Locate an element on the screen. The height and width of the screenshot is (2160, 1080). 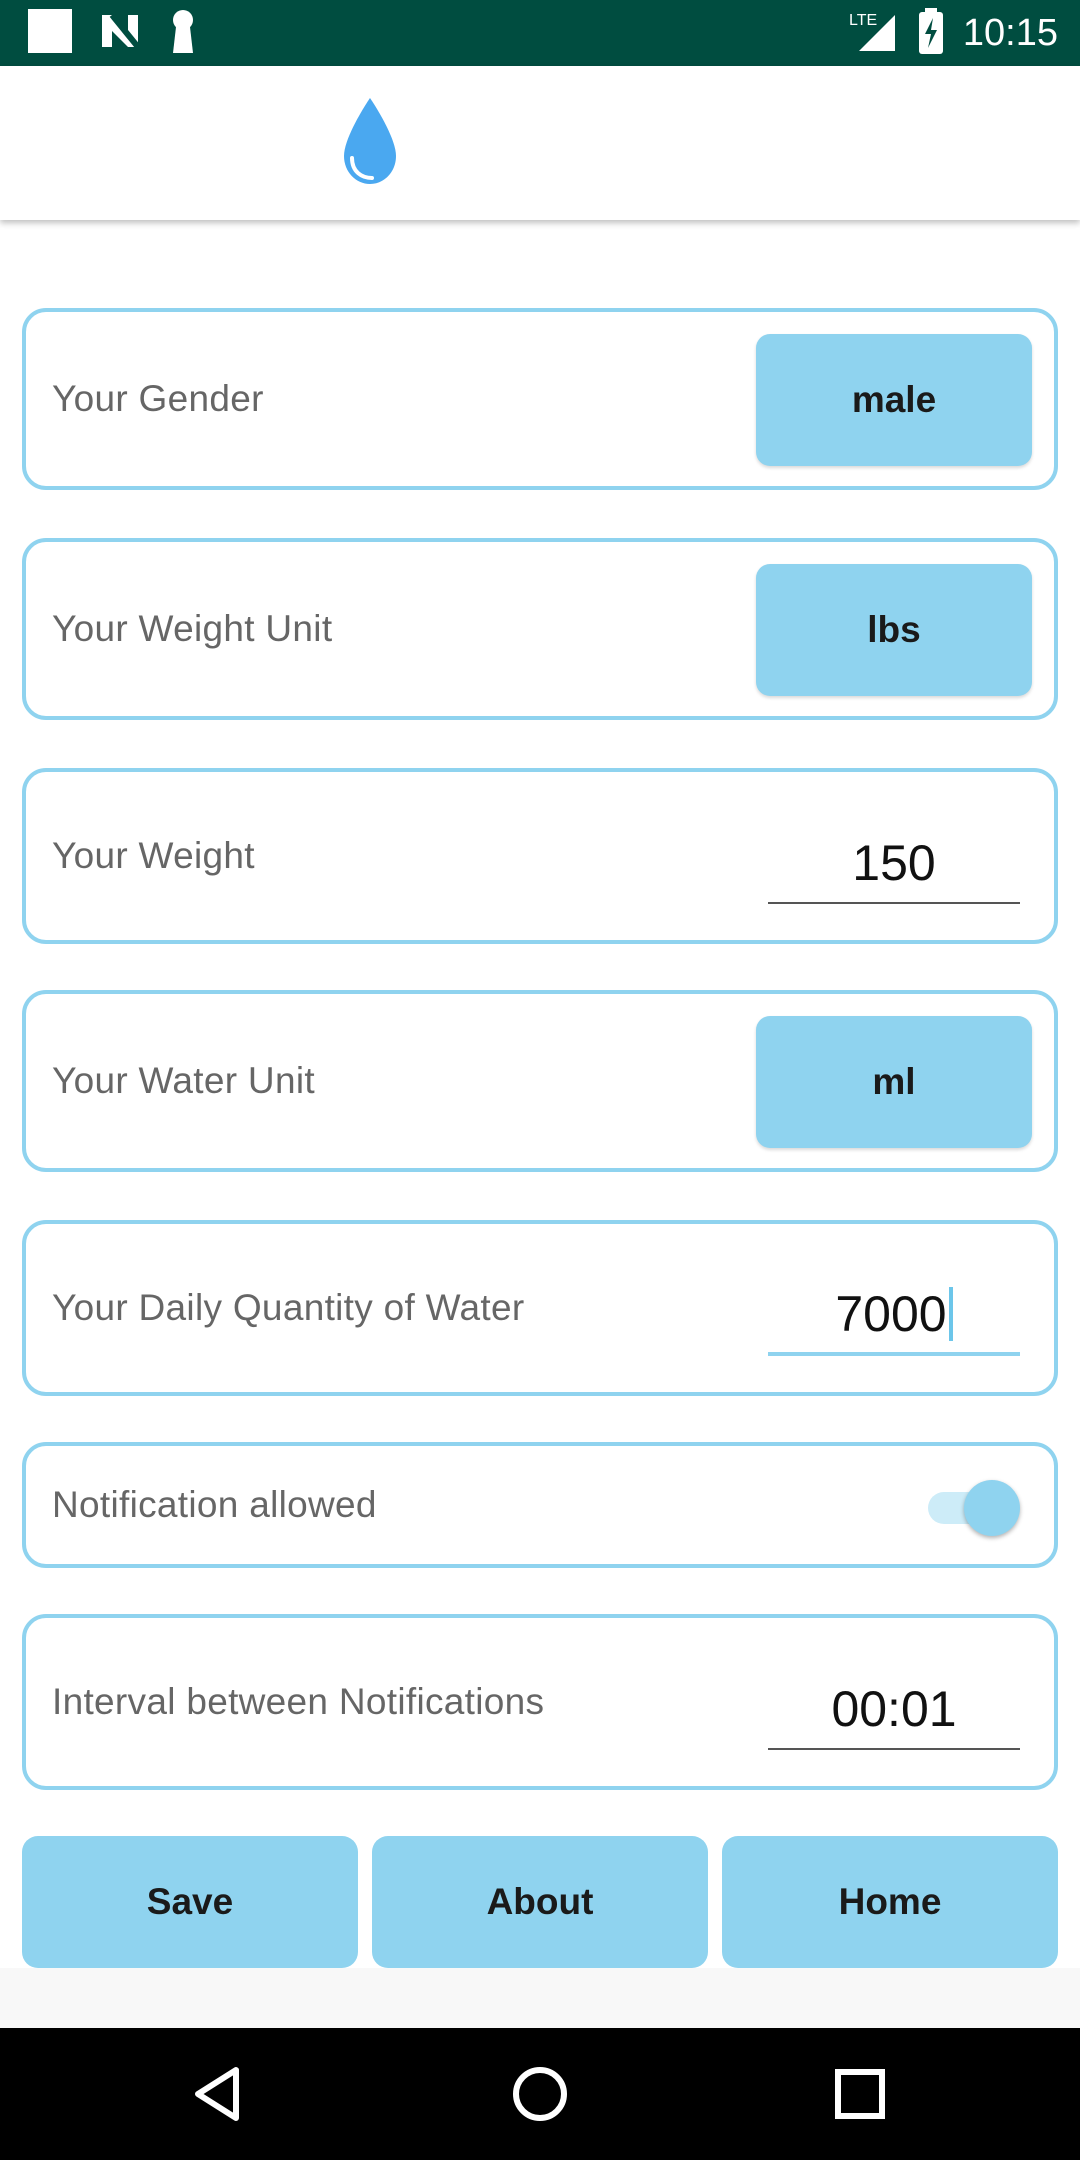
water-unit-row: Your Water Unit ml is located at coordinates (540, 1081).